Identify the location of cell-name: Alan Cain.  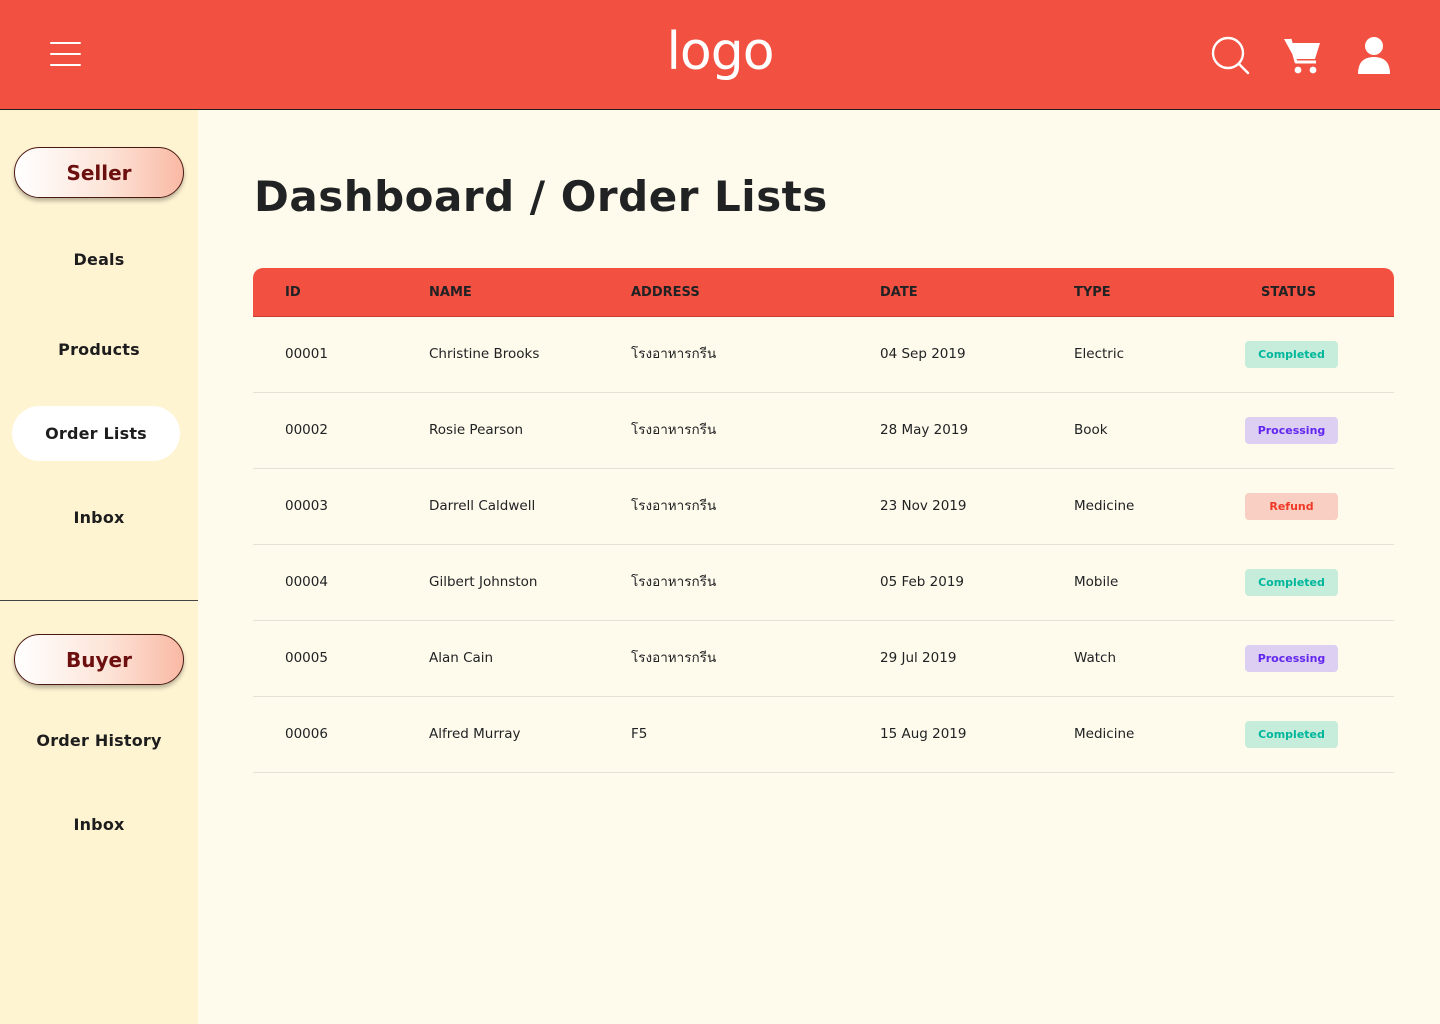
(461, 658).